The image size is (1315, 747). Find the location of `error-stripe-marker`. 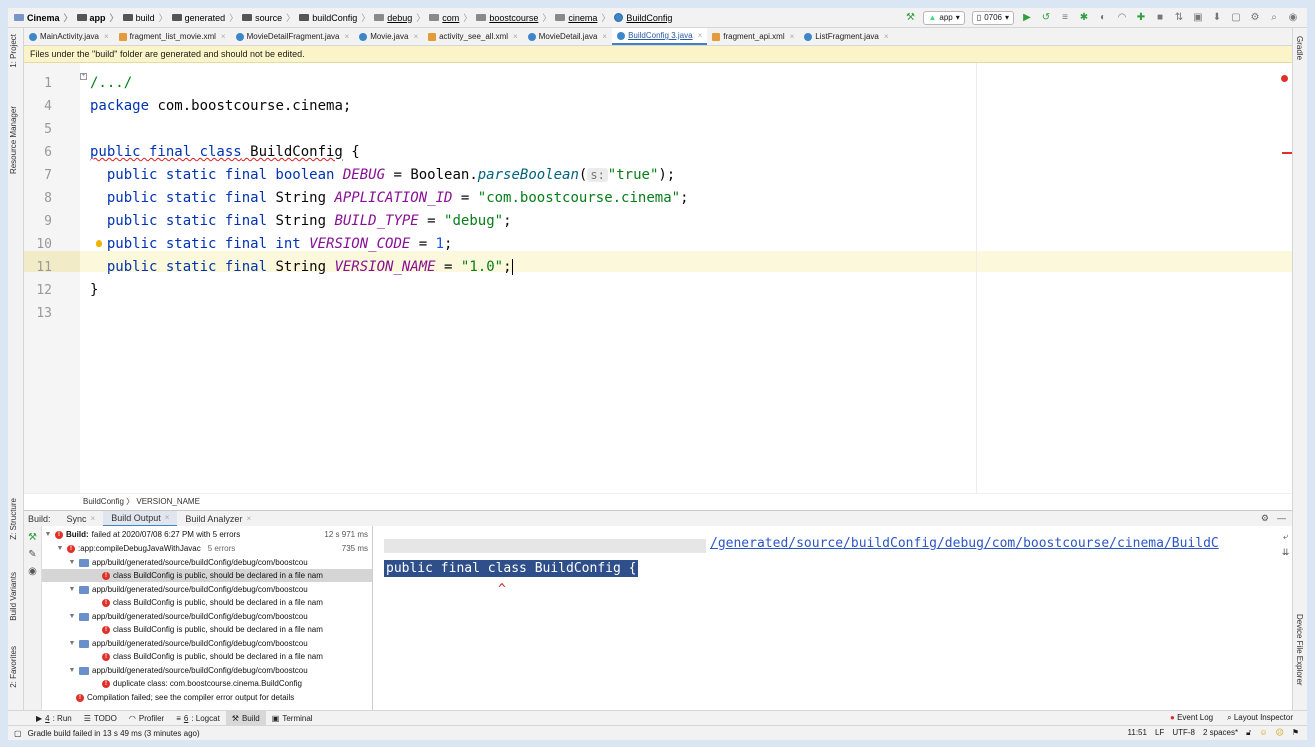

error-stripe-marker is located at coordinates (1287, 153).